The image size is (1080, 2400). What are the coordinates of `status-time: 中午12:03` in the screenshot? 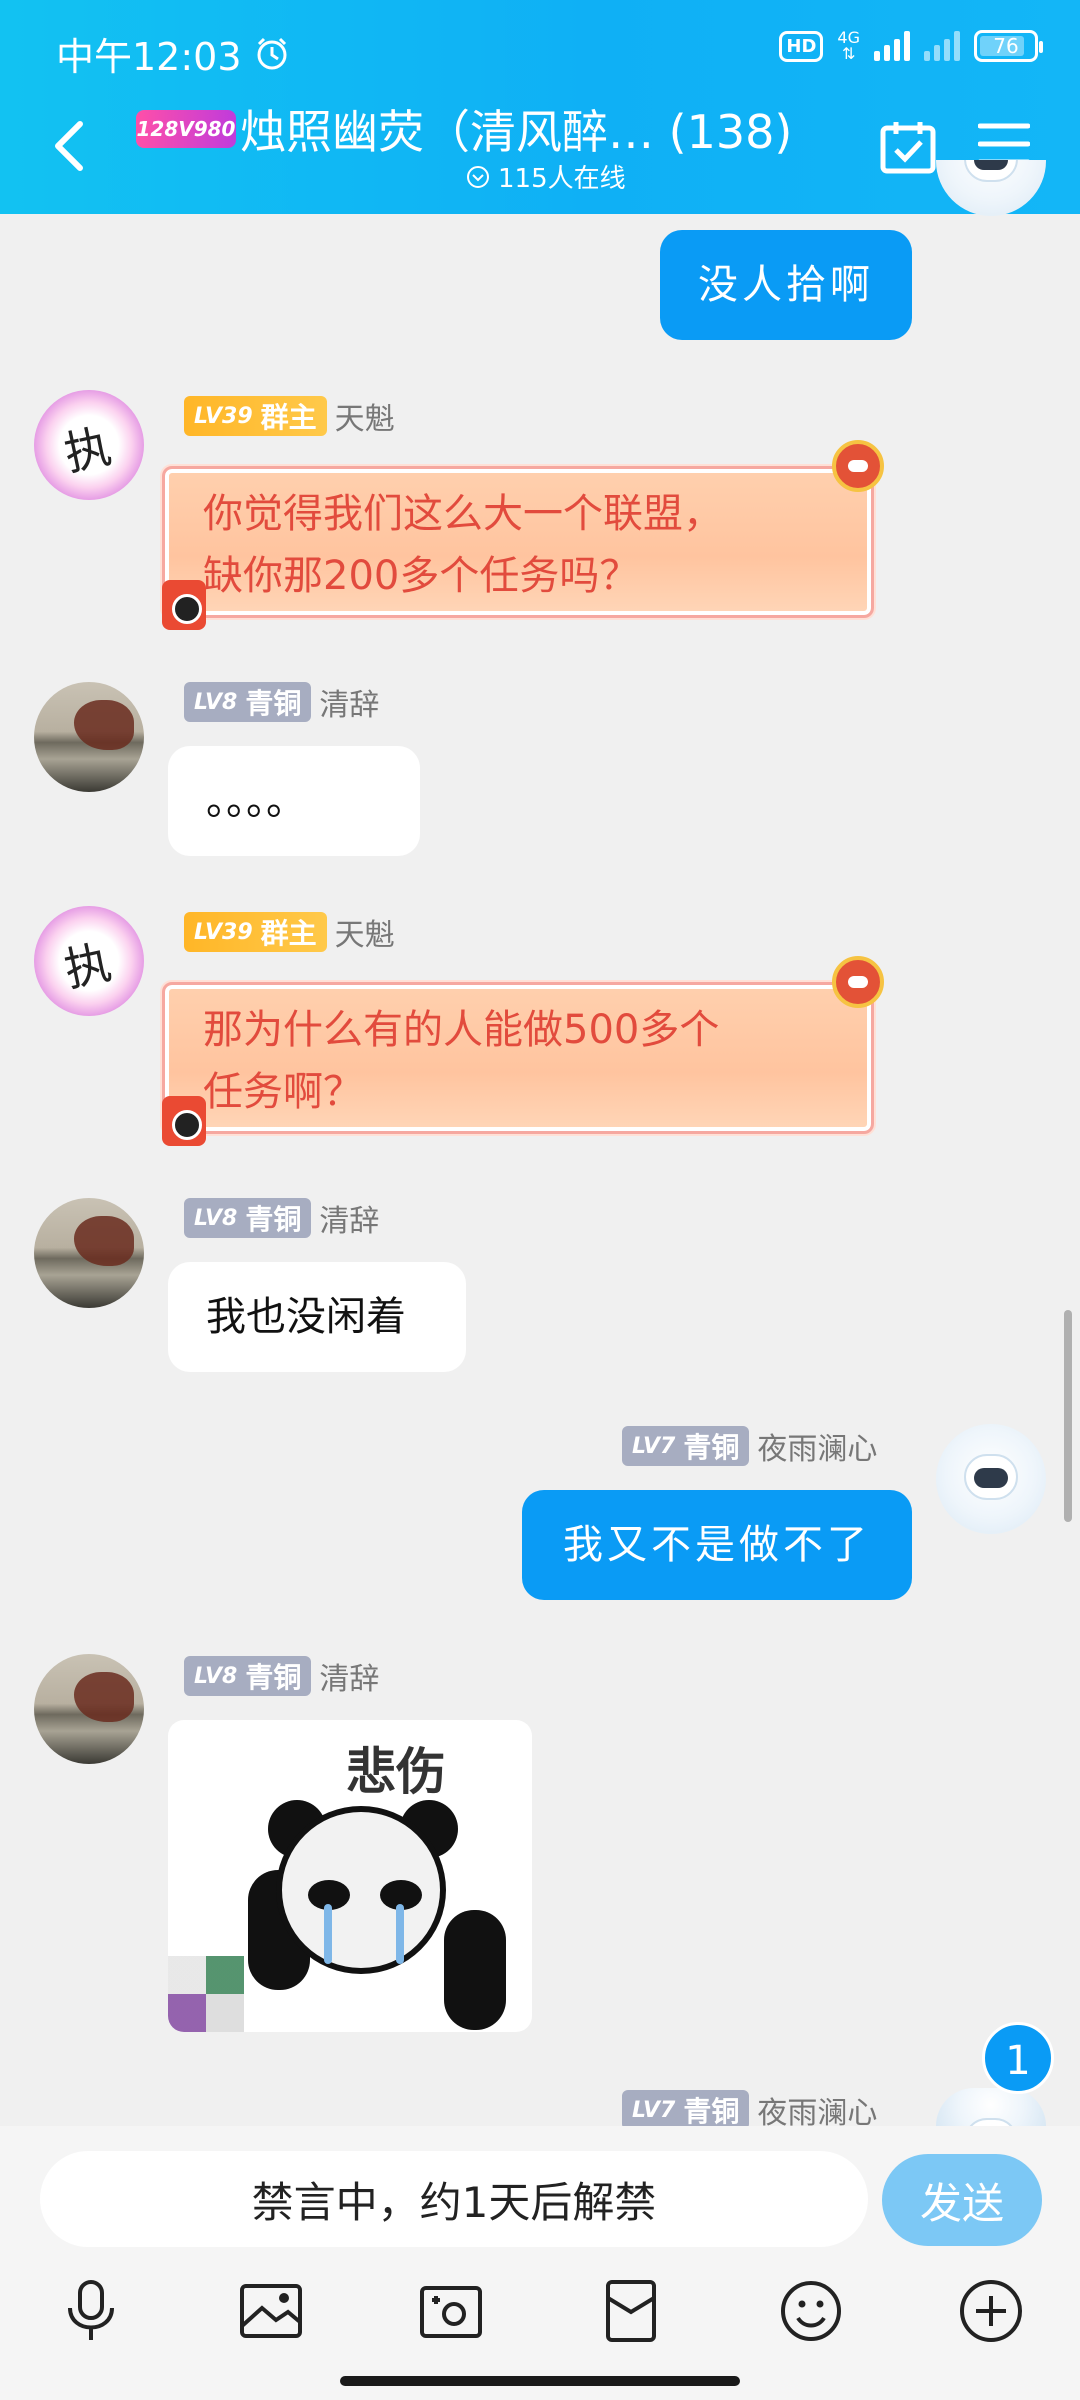 It's located at (173, 53).